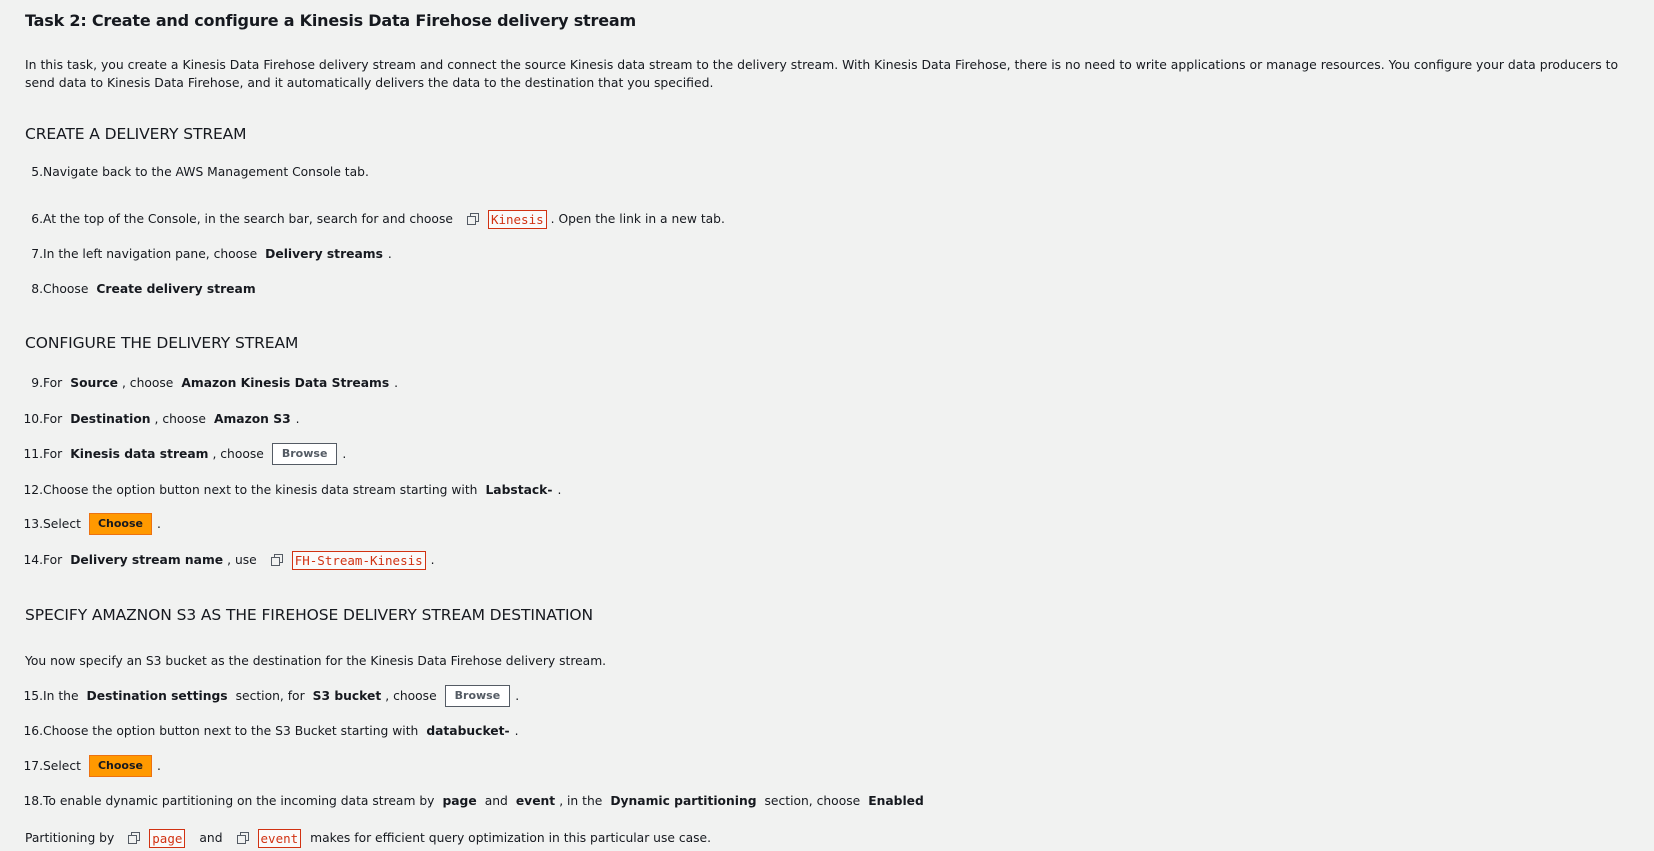  Describe the element at coordinates (37, 219) in the screenshot. I see `step-number: 6.` at that location.